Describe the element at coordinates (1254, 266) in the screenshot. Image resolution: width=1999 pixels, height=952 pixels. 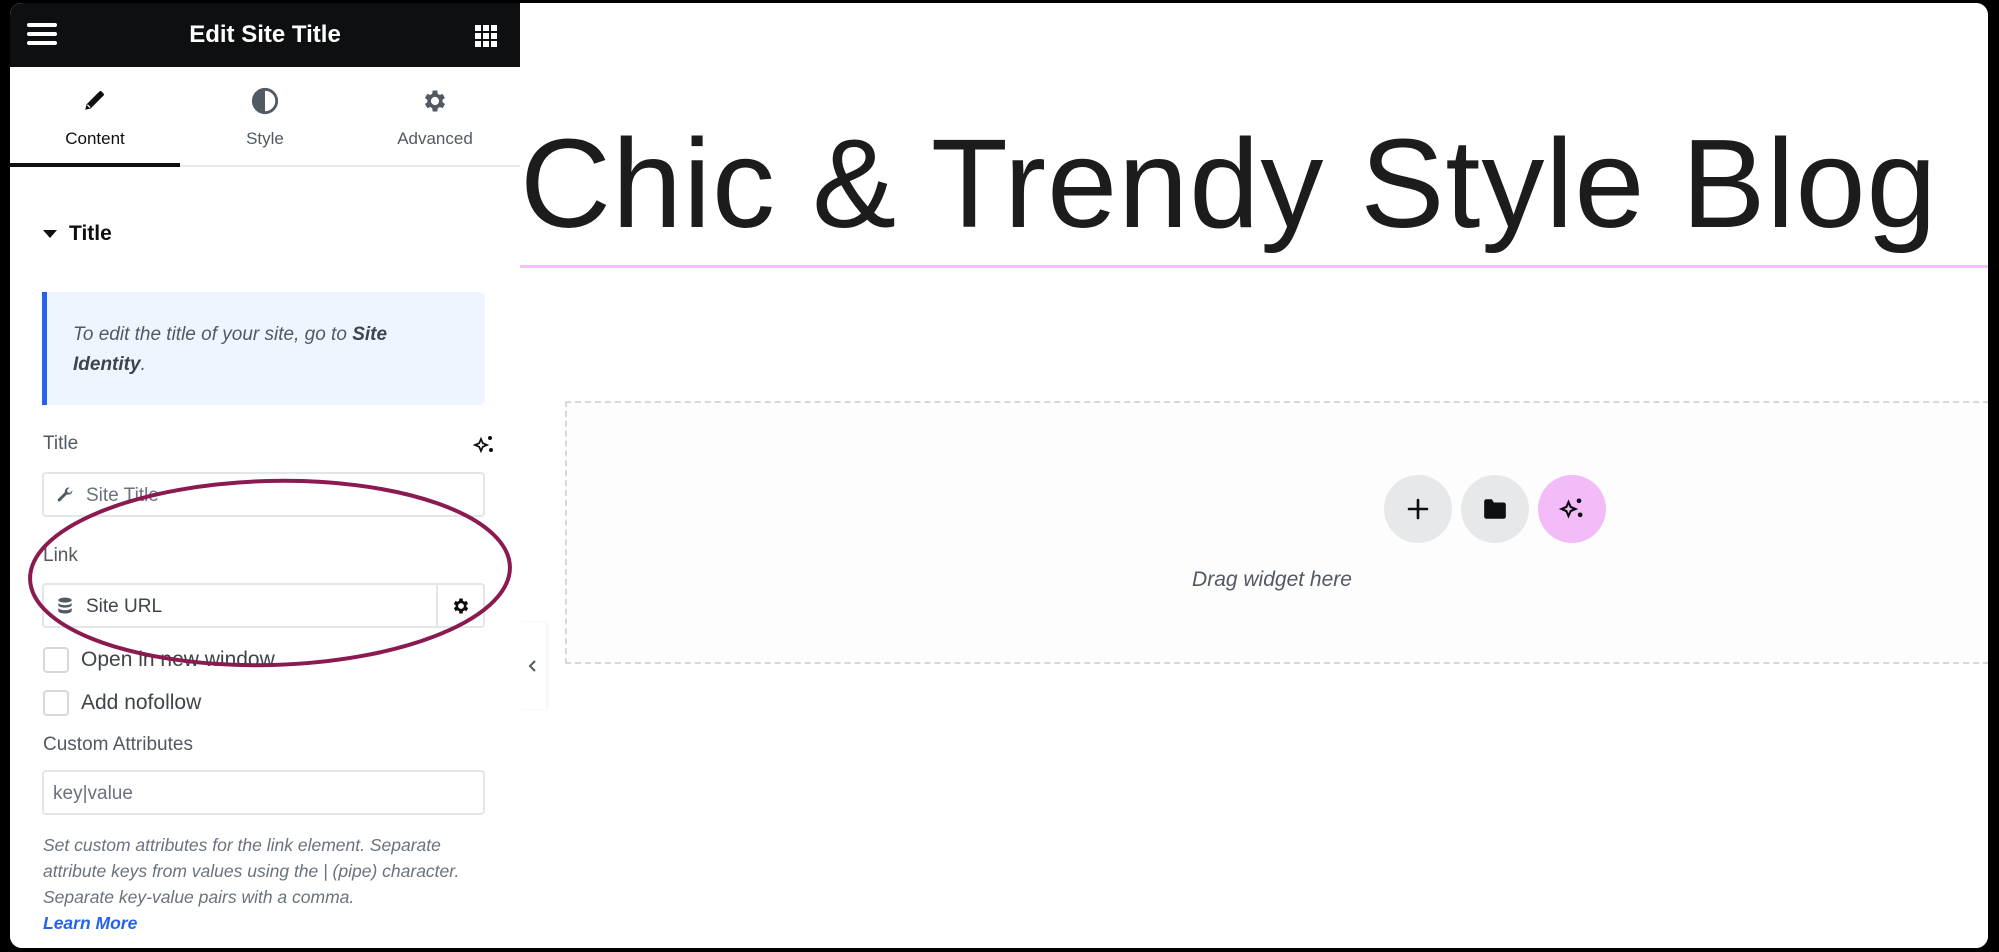
I see `selection-outline` at that location.